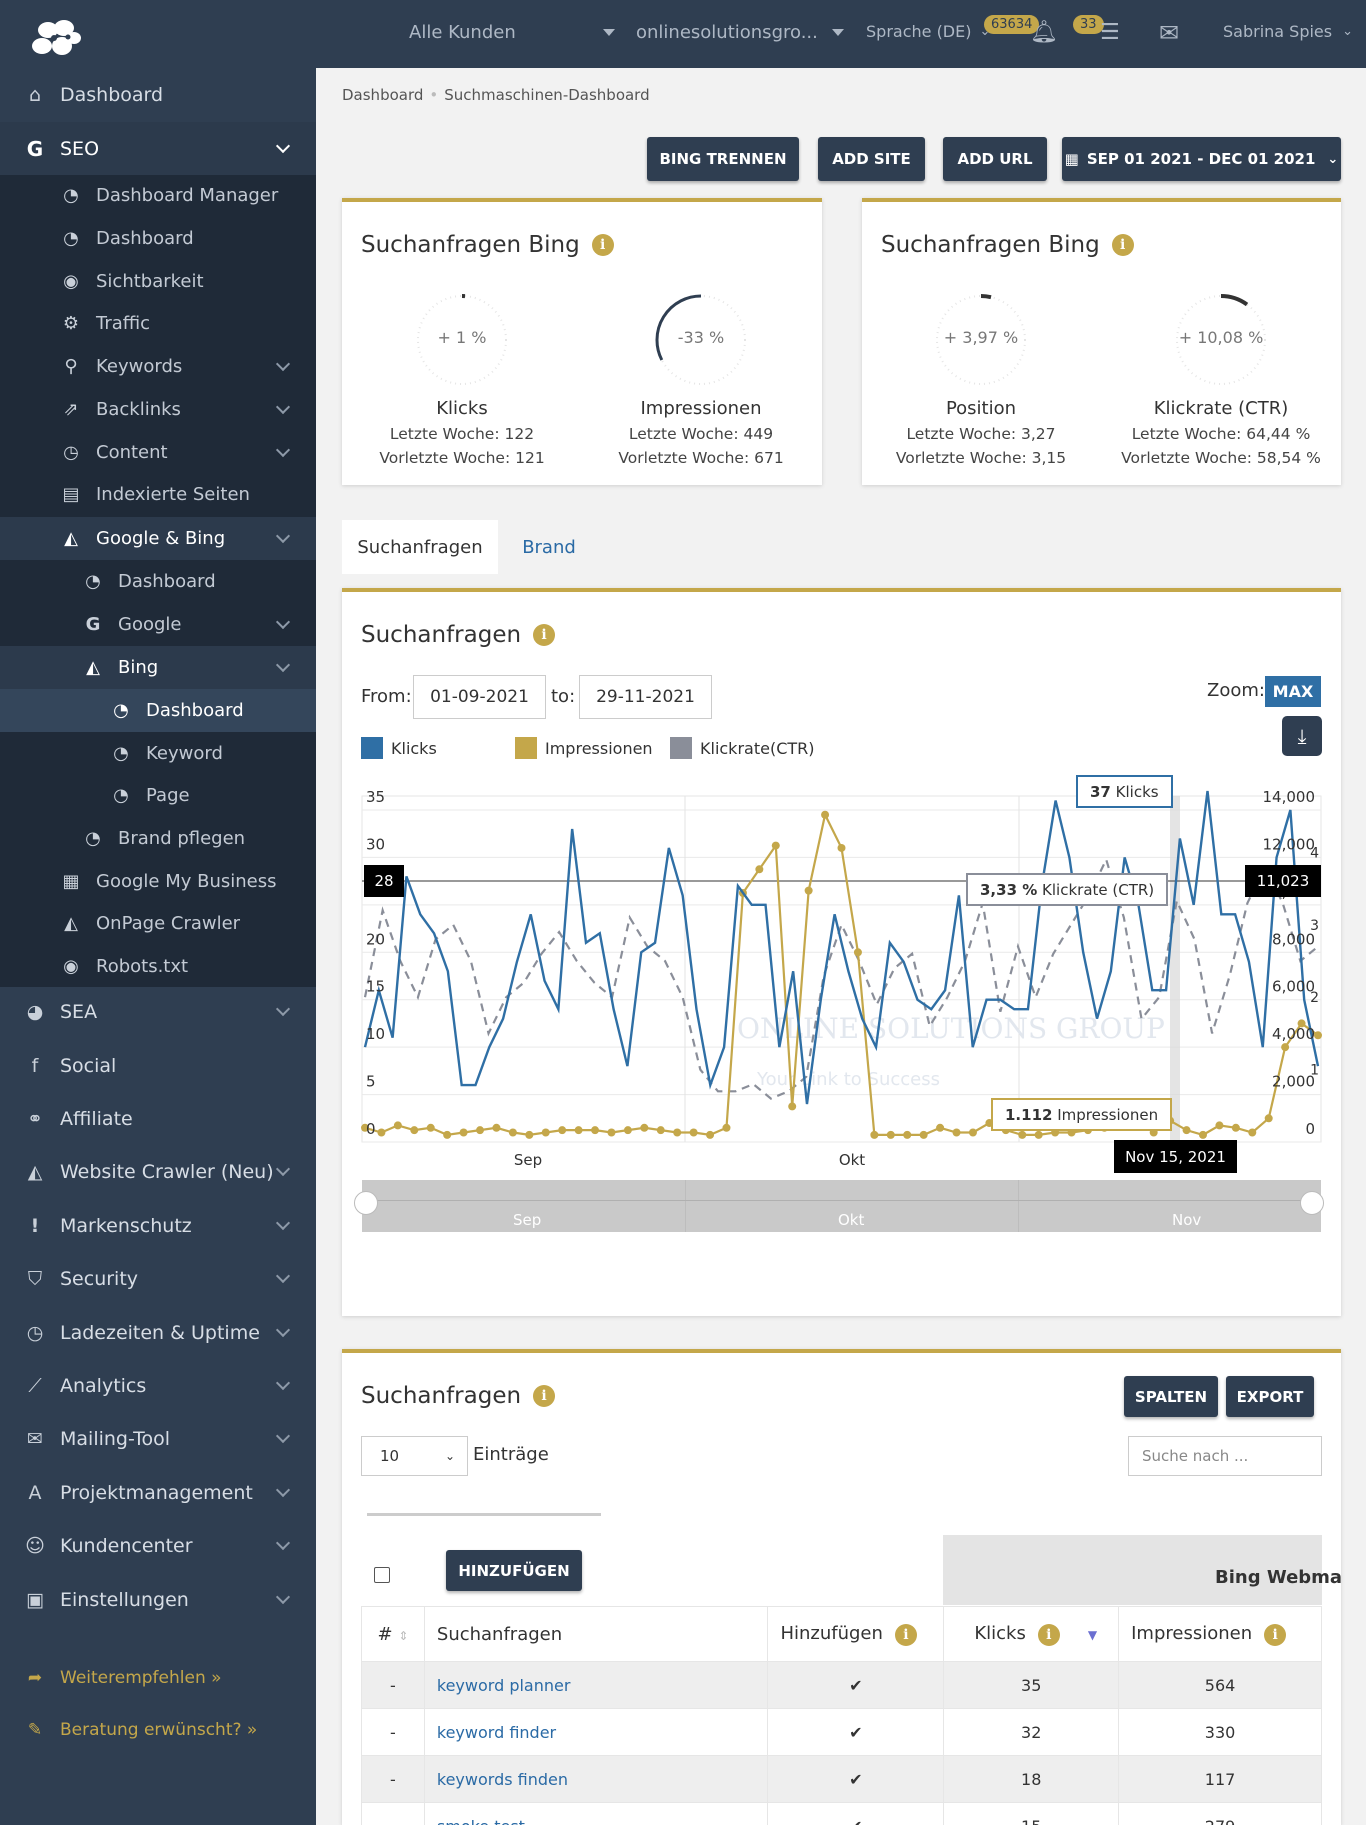 This screenshot has height=1825, width=1366. What do you see at coordinates (158, 1493) in the screenshot?
I see `sidebar-item-projektmanagement: A Projektmanagement` at bounding box center [158, 1493].